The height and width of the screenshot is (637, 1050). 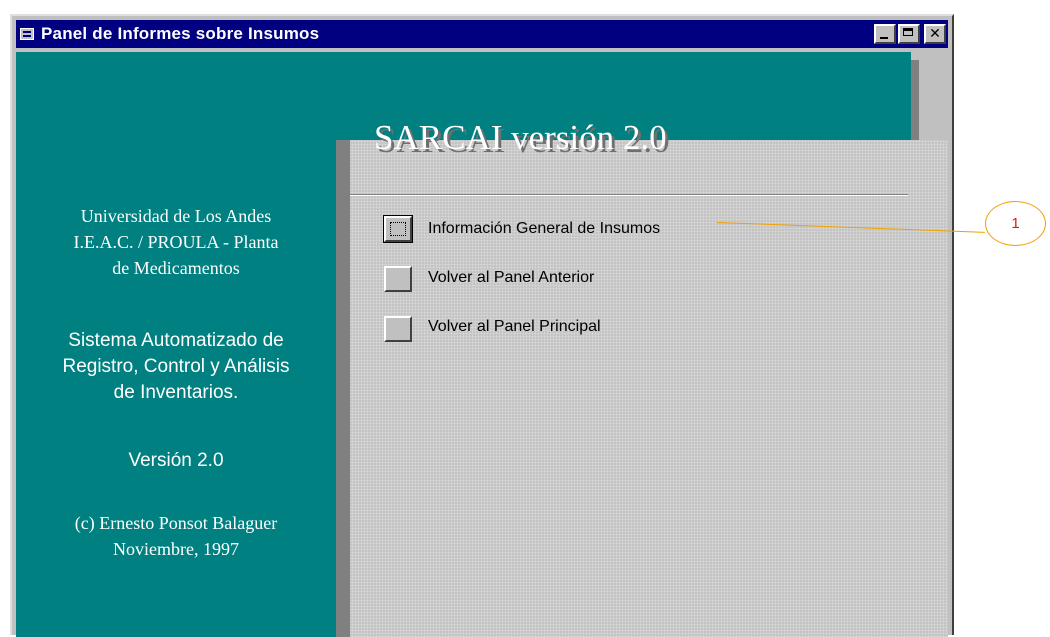 What do you see at coordinates (176, 216) in the screenshot?
I see `institution-line: Universidad de Los Andes` at bounding box center [176, 216].